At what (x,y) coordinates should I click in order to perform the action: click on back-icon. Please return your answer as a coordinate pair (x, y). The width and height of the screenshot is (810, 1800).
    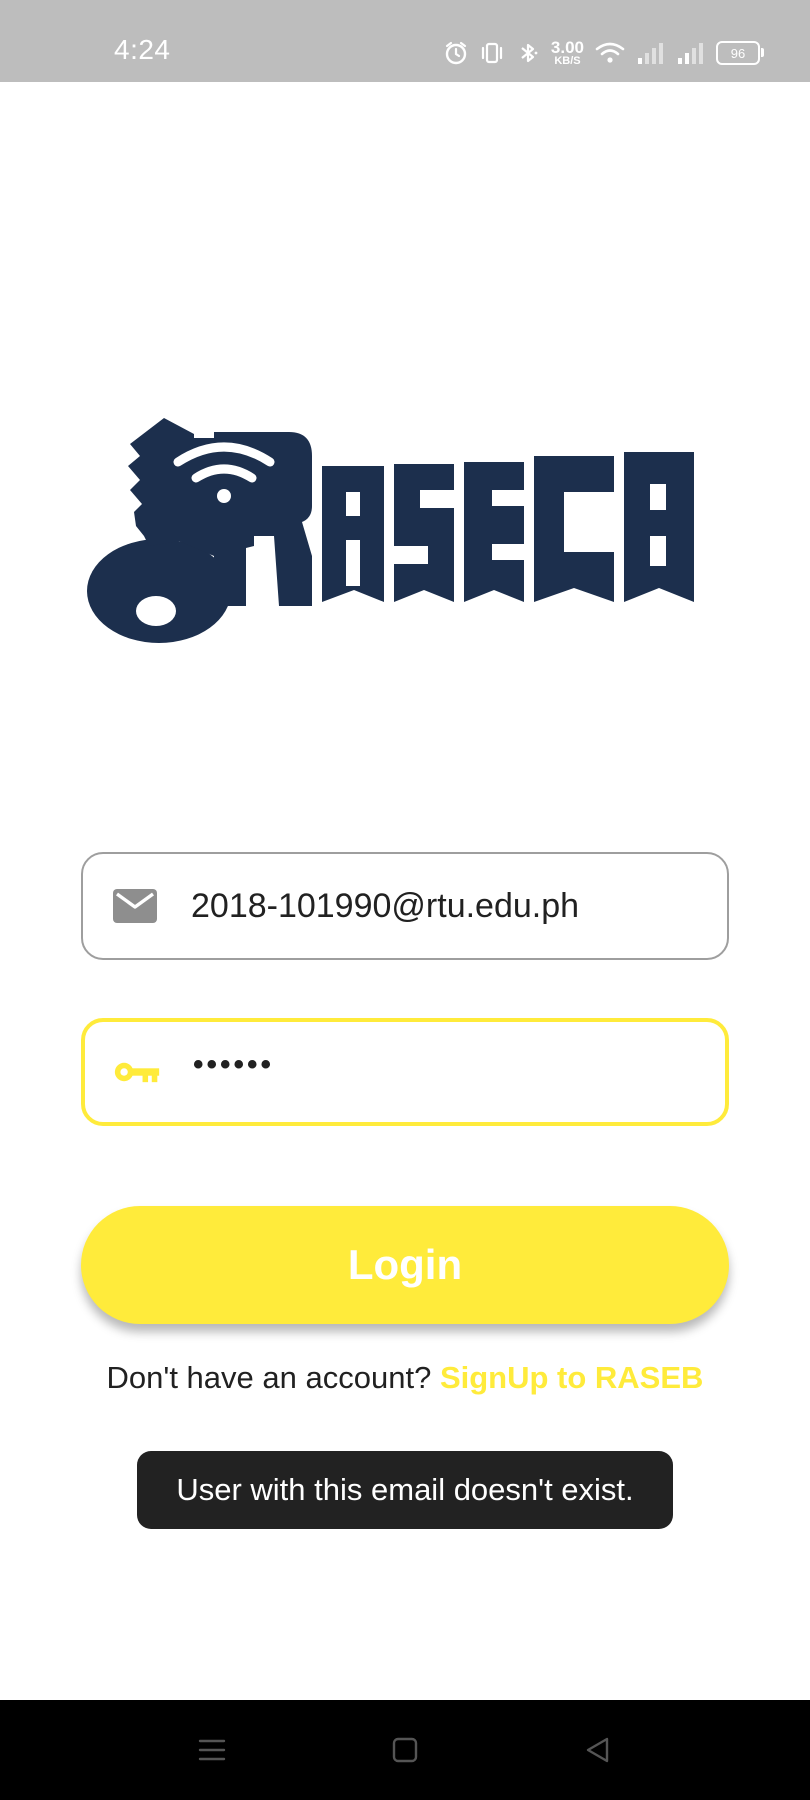
    Looking at the image, I should click on (598, 1750).